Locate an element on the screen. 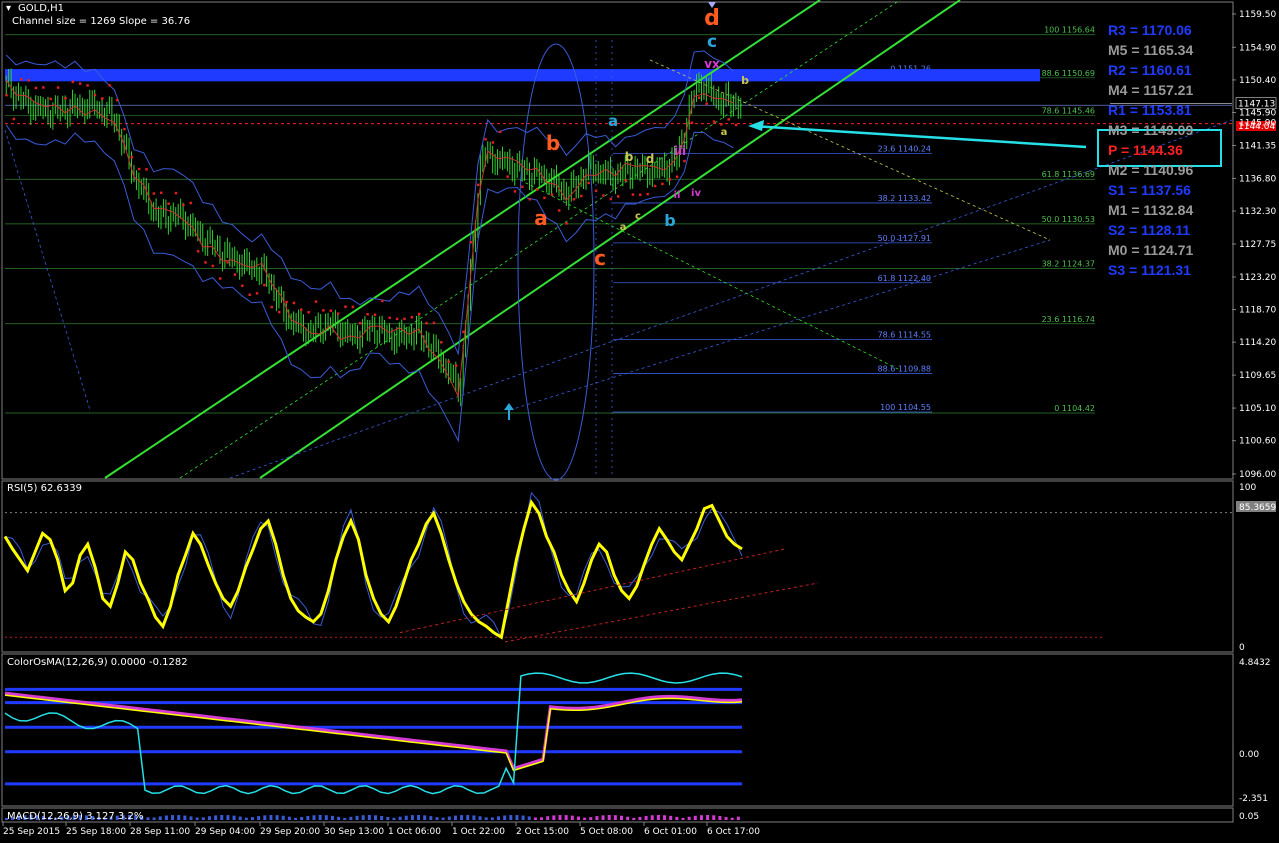 The height and width of the screenshot is (843, 1279). pivot-label: R2 = 1160.61 is located at coordinates (1150, 70).